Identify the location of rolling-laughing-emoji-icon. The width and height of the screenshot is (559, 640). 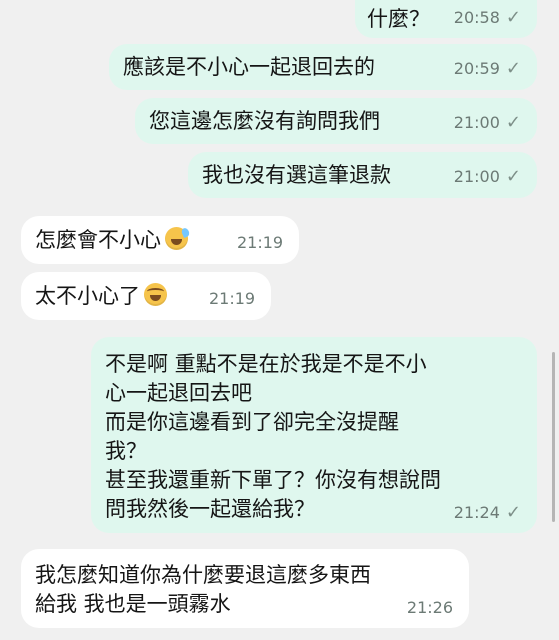
(155, 294).